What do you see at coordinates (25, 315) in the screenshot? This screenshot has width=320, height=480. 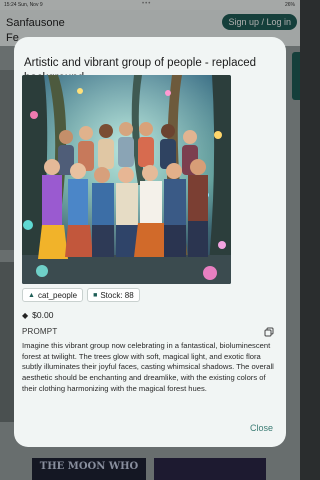 I see `price-tag-icon: ◆` at bounding box center [25, 315].